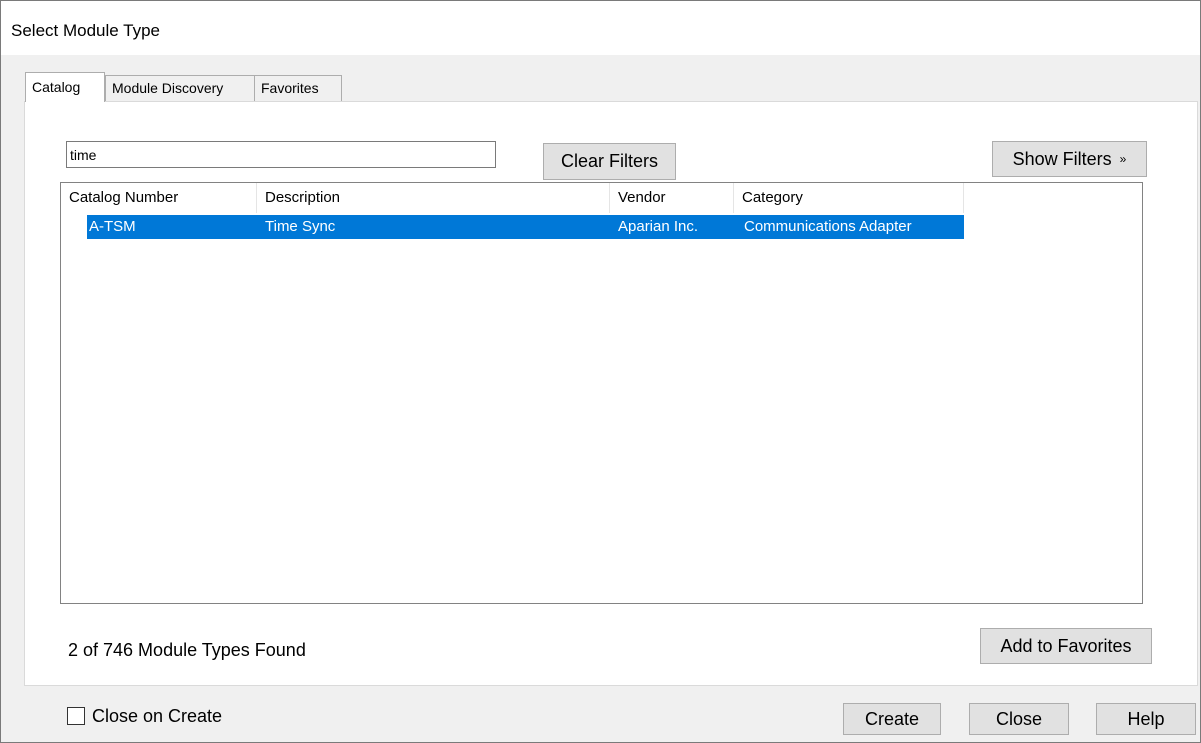 This screenshot has height=743, width=1201. I want to click on close-on-create-label: Close on Create, so click(157, 715).